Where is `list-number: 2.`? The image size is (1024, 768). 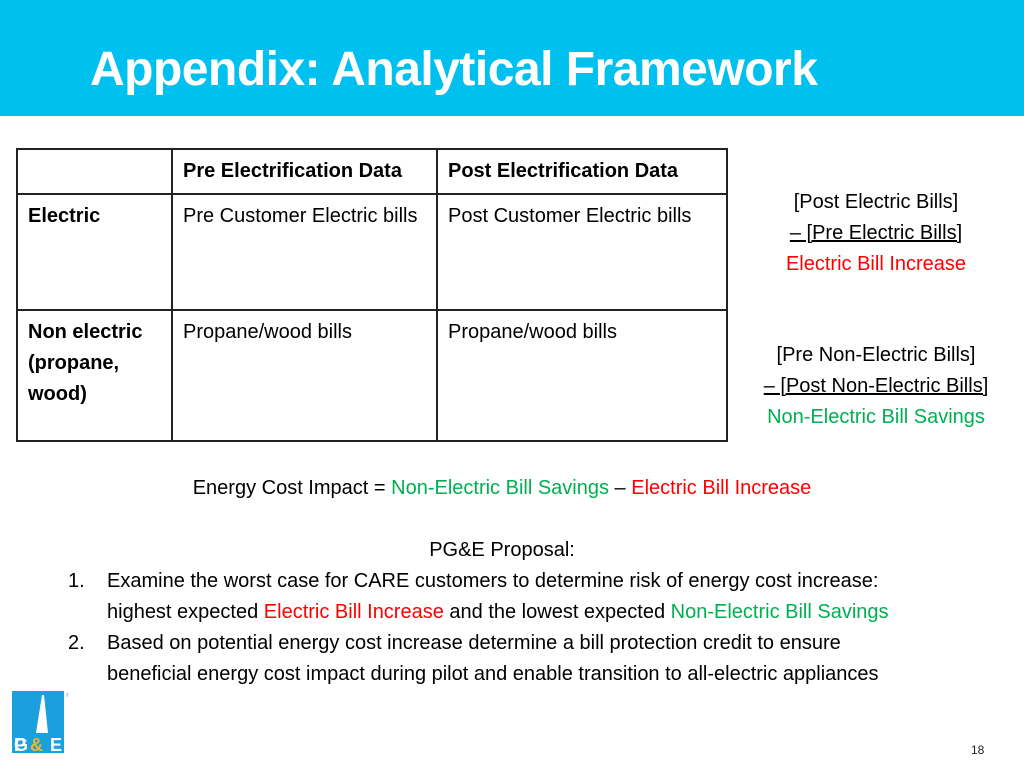 list-number: 2. is located at coordinates (76, 643).